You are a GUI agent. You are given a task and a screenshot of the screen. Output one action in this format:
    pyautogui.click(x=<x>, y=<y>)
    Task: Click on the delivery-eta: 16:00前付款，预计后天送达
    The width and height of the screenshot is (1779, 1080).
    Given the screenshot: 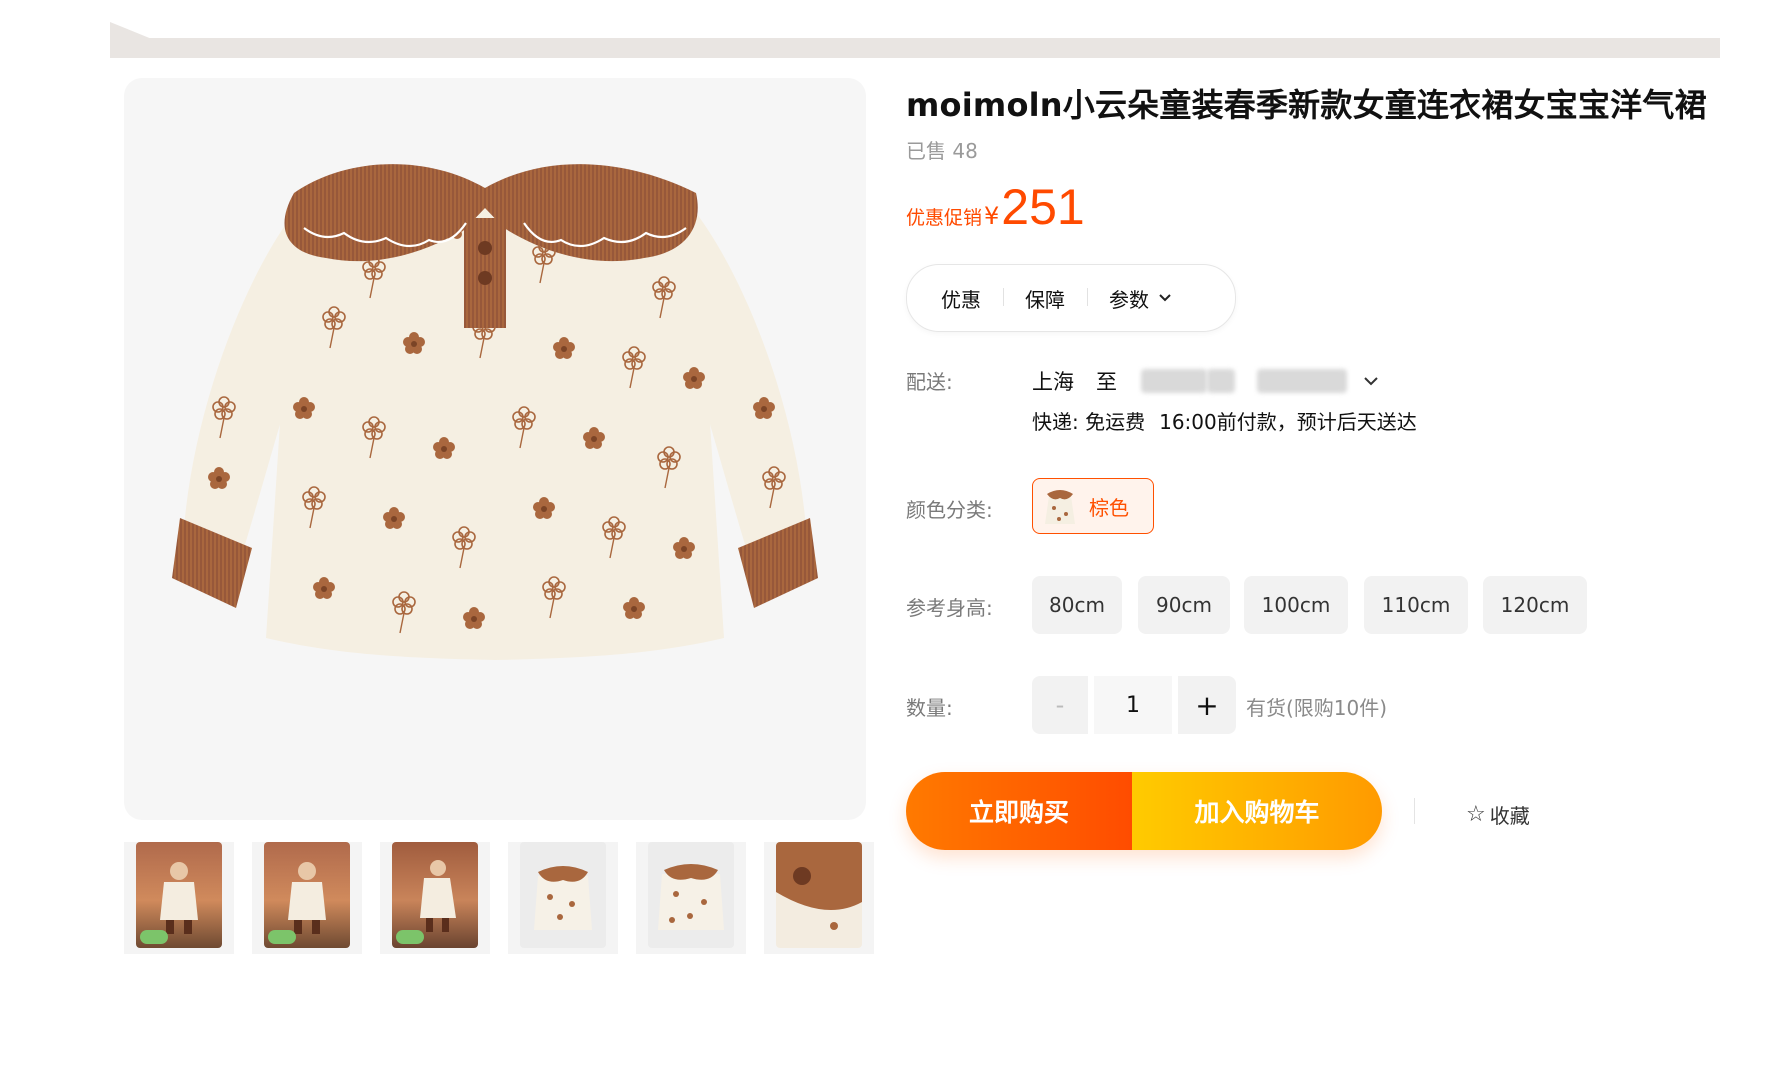 What is the action you would take?
    pyautogui.click(x=1288, y=422)
    